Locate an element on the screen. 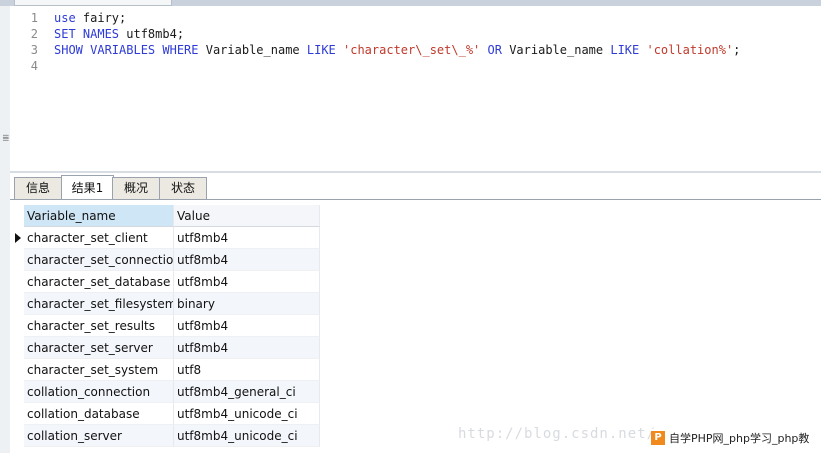 The image size is (821, 453). cell-value: utf8mb4_general_ci is located at coordinates (247, 392).